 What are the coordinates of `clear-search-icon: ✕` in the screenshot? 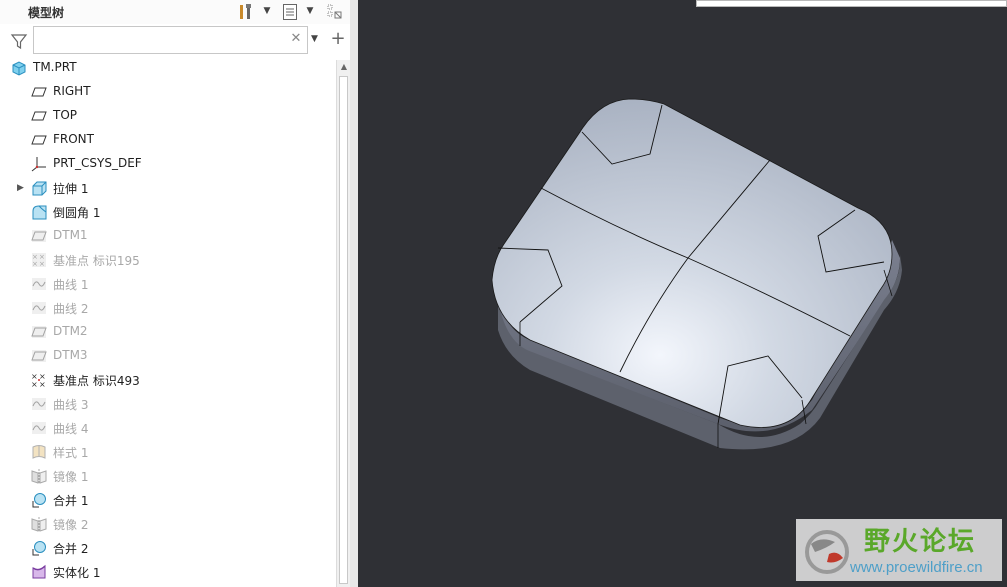 It's located at (296, 39).